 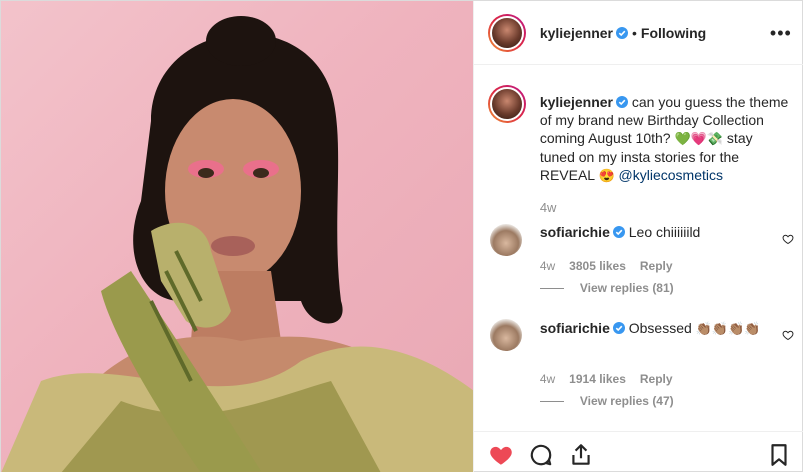 What do you see at coordinates (606, 175) in the screenshot?
I see `caption-emoji-heart-eyes: 😍` at bounding box center [606, 175].